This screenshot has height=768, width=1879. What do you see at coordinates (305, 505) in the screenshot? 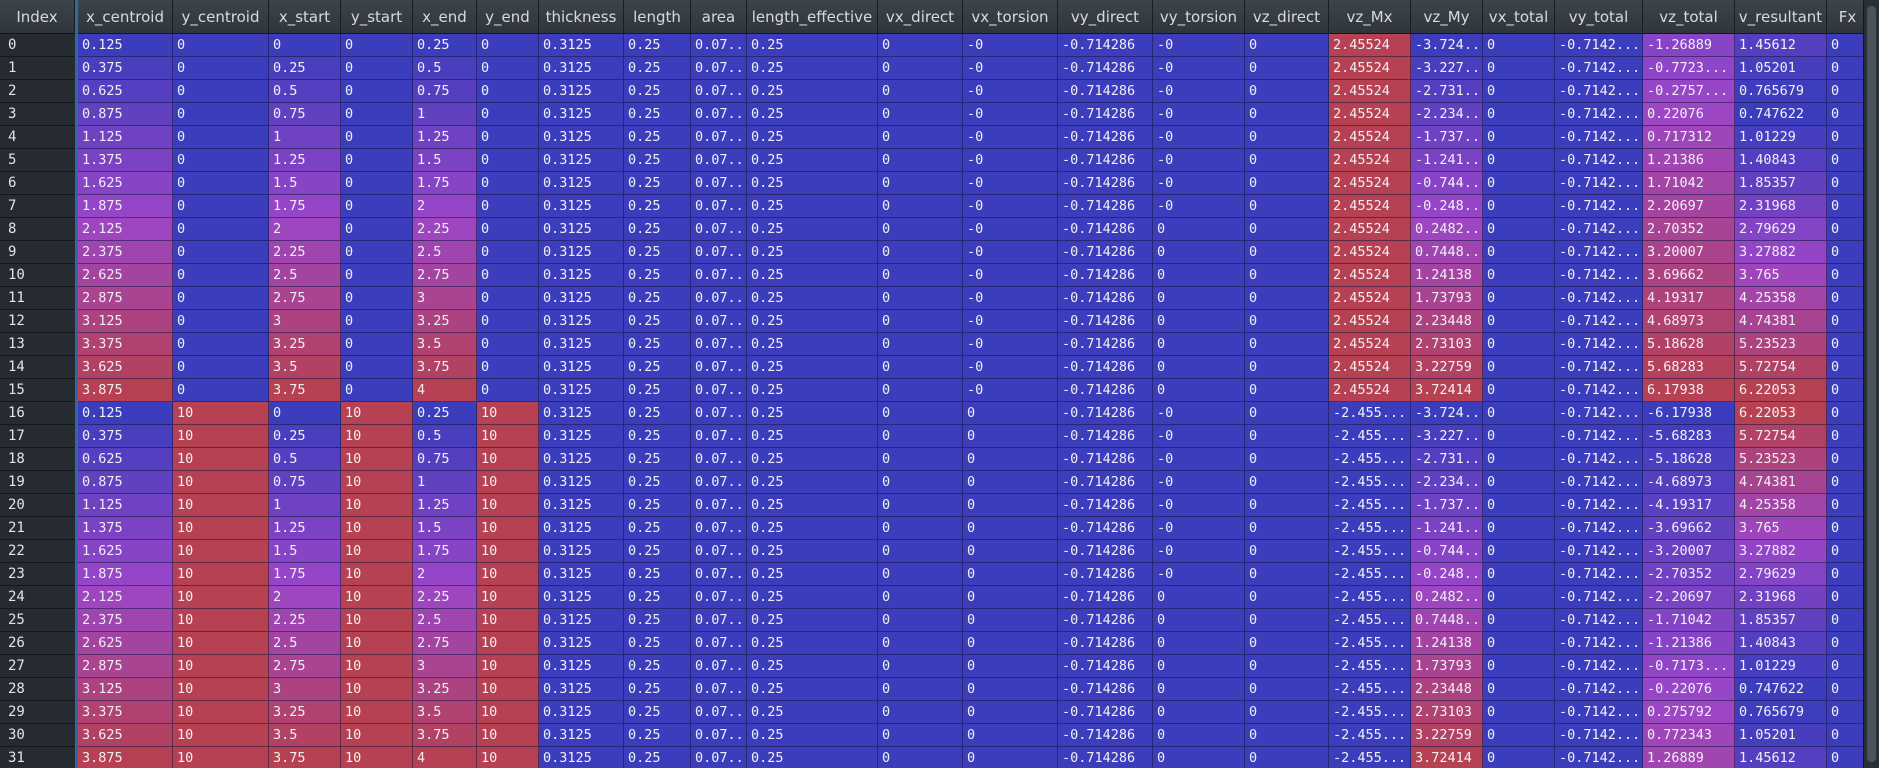
I see `table-cell: 1` at bounding box center [305, 505].